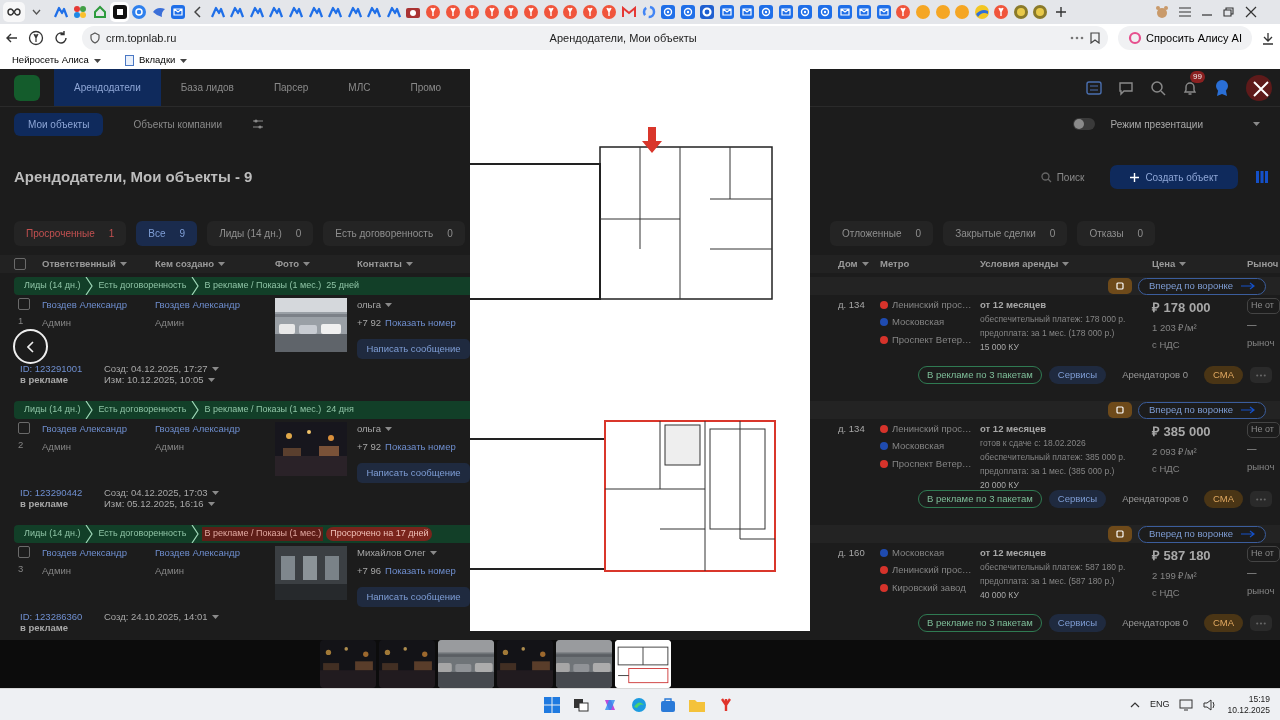 This screenshot has height=720, width=1280. Describe the element at coordinates (1185, 38) in the screenshot. I see `ask-alice-button: Спросить Алису AI` at that location.